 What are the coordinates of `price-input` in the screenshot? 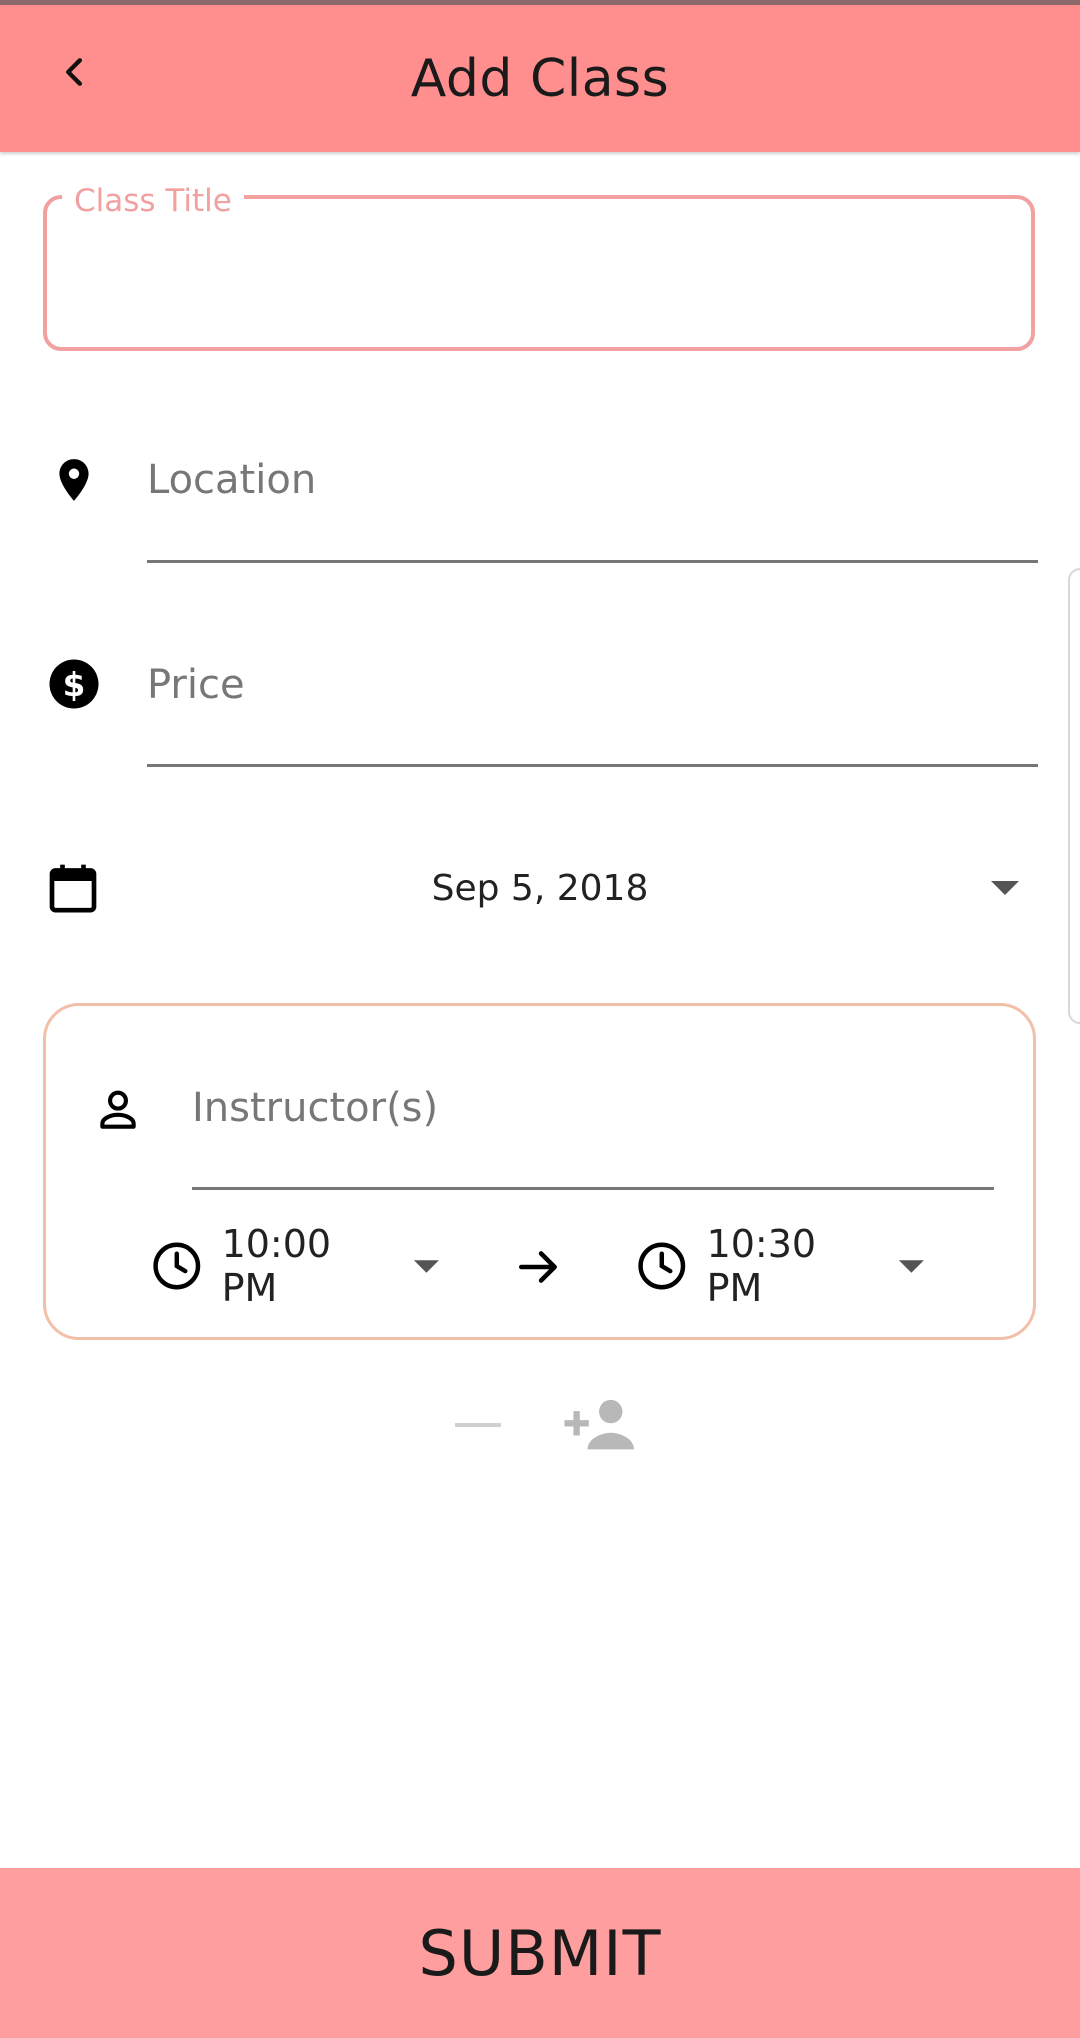 It's located at (592, 685).